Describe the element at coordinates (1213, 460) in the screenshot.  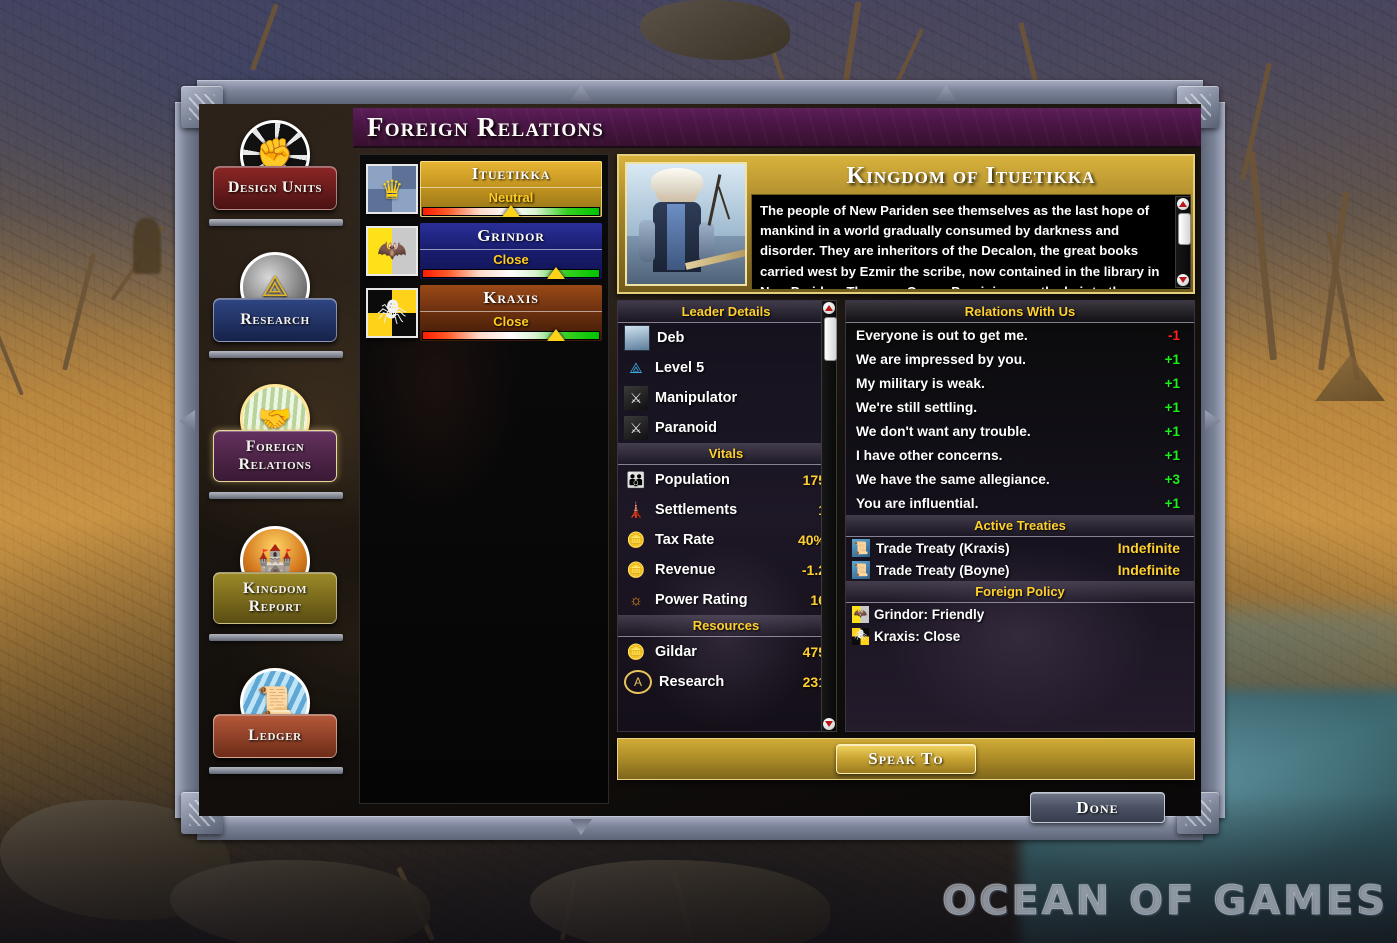
I see `window-frame-right` at that location.